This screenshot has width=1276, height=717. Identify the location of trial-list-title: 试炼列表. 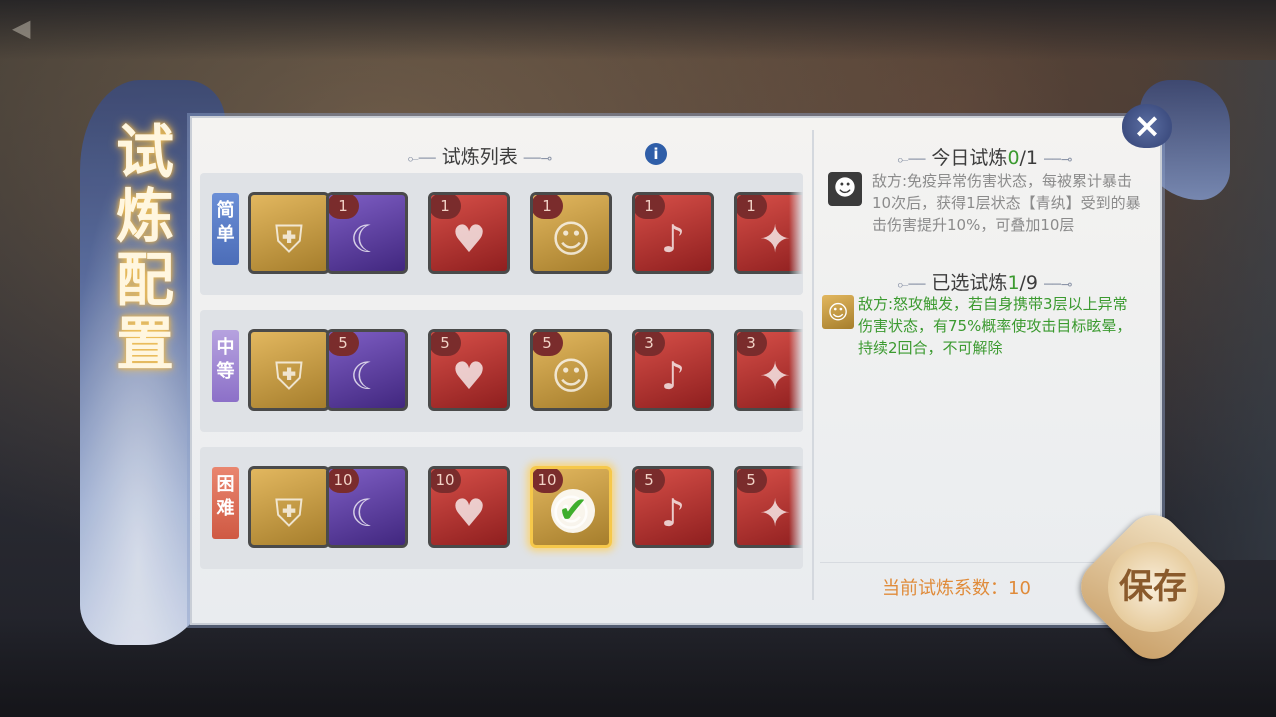
(479, 157).